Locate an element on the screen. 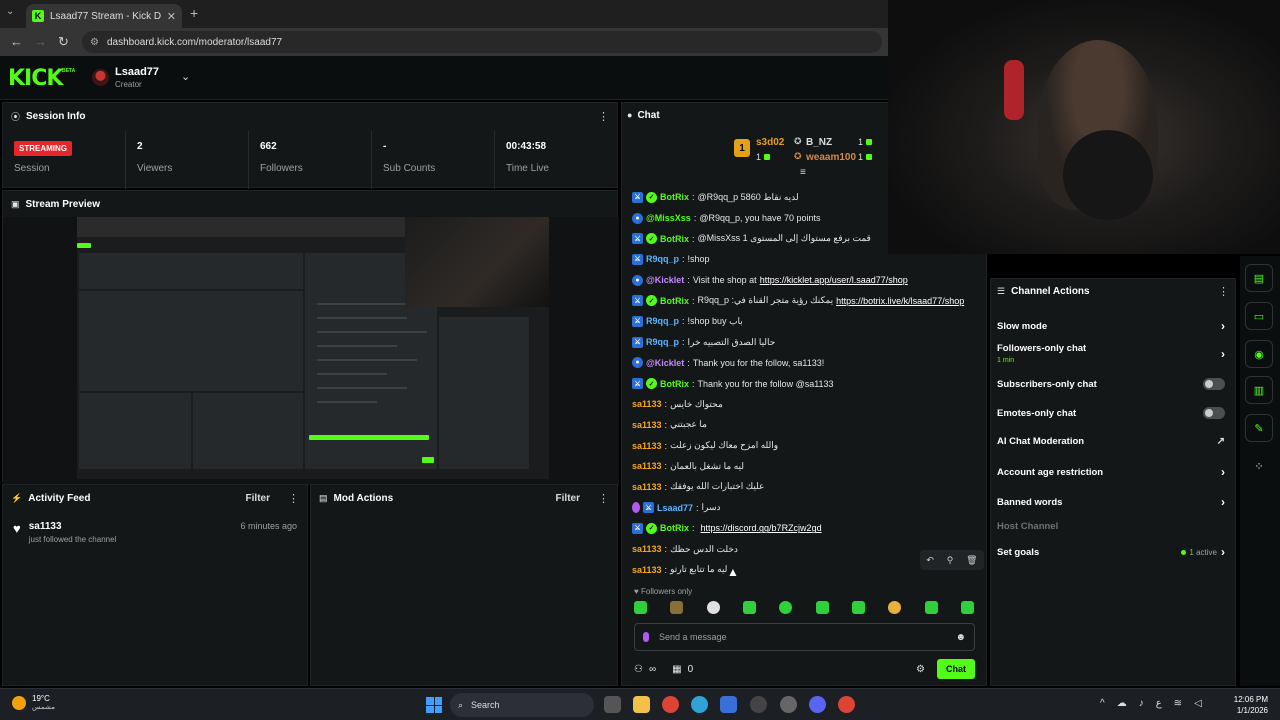 The height and width of the screenshot is (720, 1280). chrome-active-icon is located at coordinates (846, 704).